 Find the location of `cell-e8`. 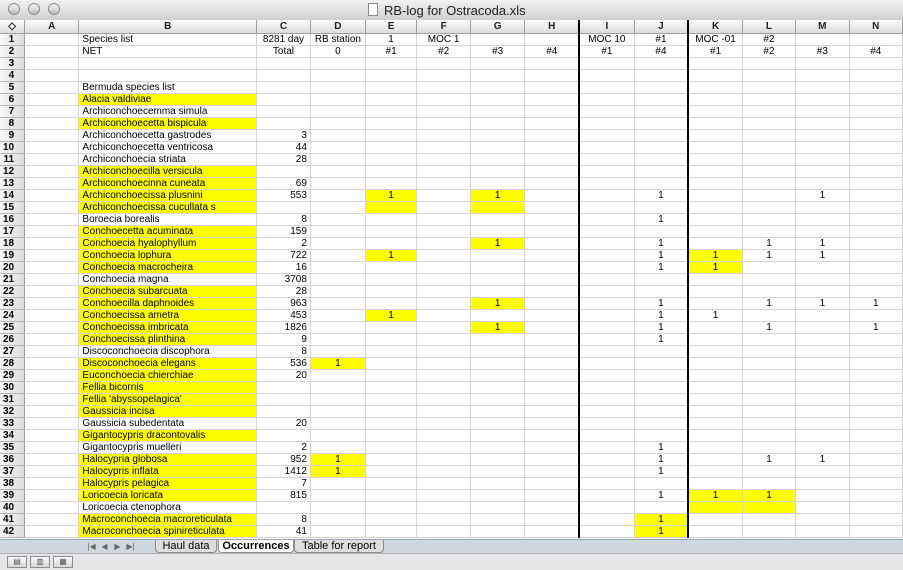

cell-e8 is located at coordinates (391, 123).